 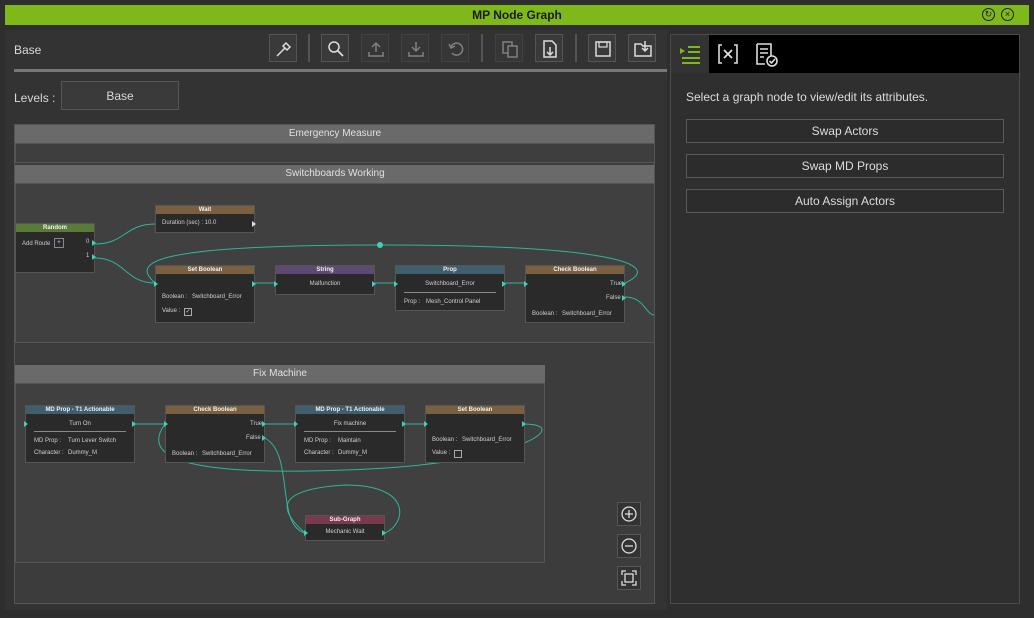 What do you see at coordinates (845, 54) in the screenshot?
I see `panel-tabs` at bounding box center [845, 54].